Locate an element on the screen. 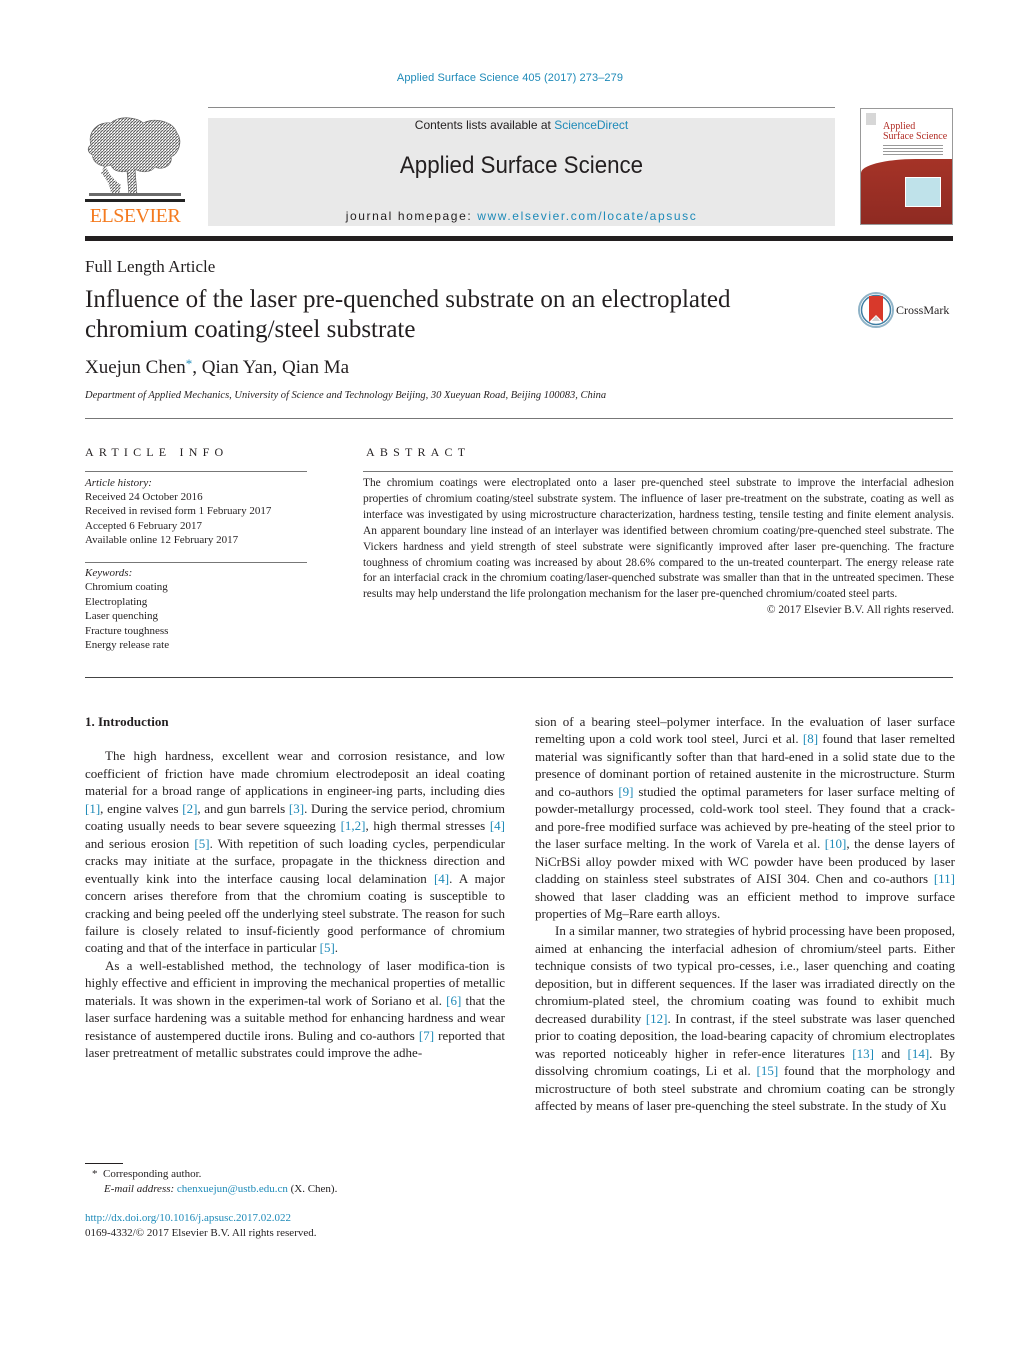 The width and height of the screenshot is (1020, 1351). reference-link: [8] is located at coordinates (810, 738).